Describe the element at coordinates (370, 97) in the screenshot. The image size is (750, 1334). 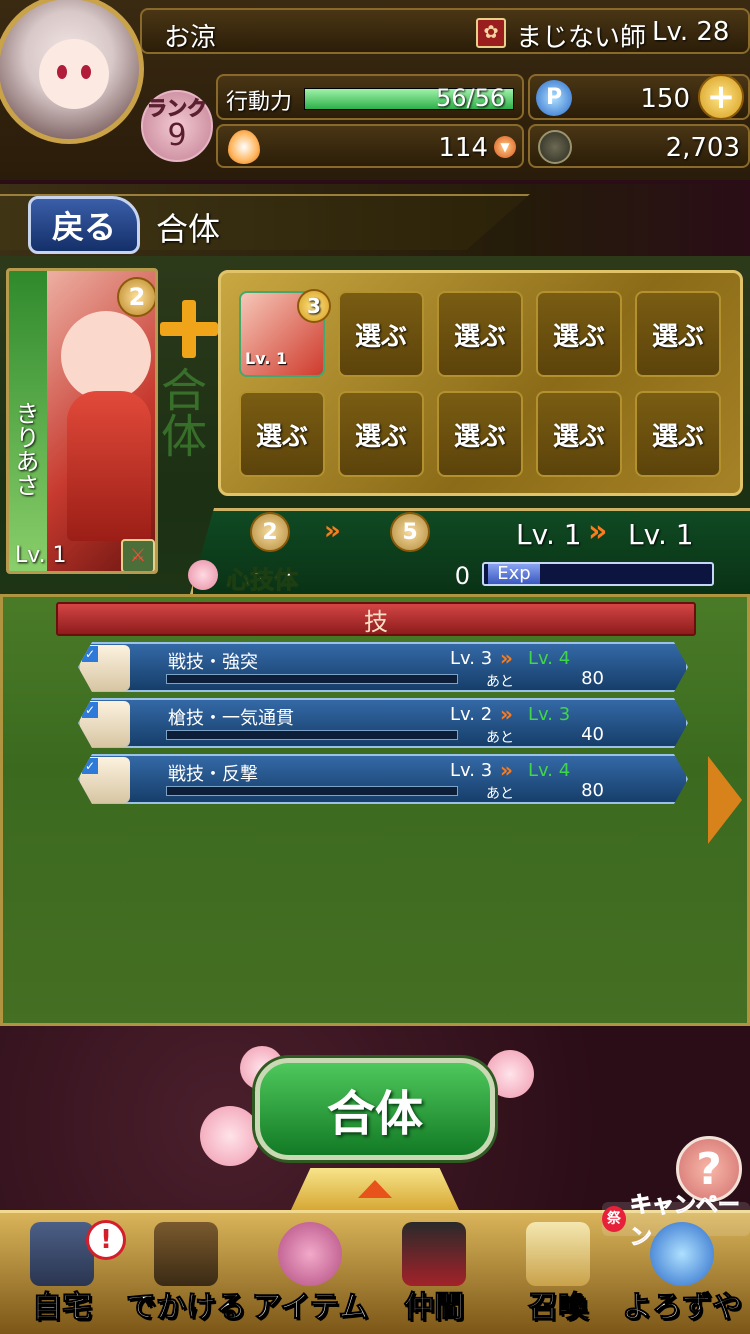
I see `stamina-bar: 行動力 56/56` at that location.